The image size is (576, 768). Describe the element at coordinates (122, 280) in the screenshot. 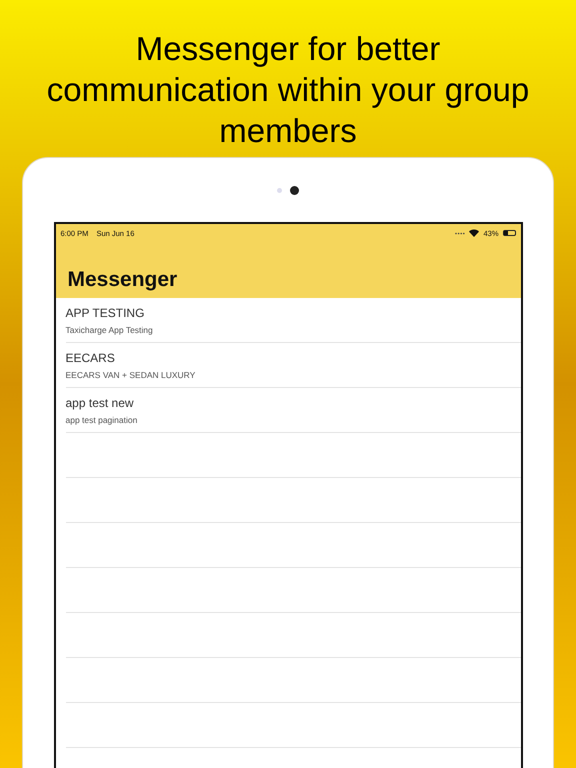

I see `nav-title: Messenger` at that location.